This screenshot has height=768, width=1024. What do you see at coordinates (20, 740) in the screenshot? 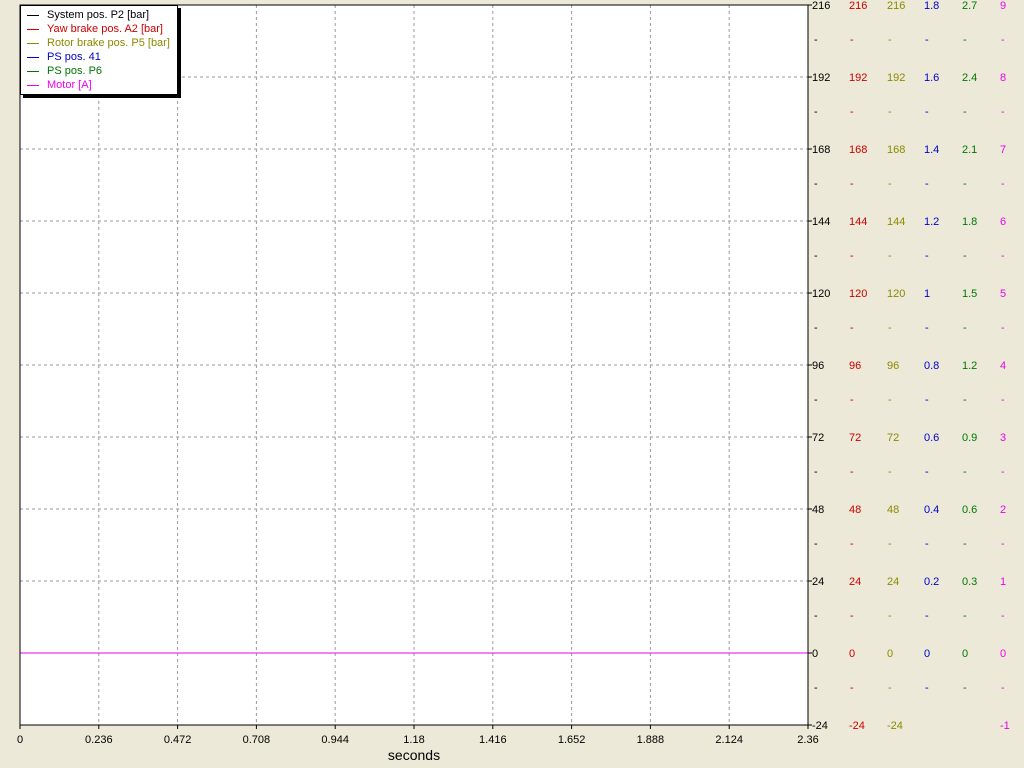
I see `x-tick-label: 0` at bounding box center [20, 740].